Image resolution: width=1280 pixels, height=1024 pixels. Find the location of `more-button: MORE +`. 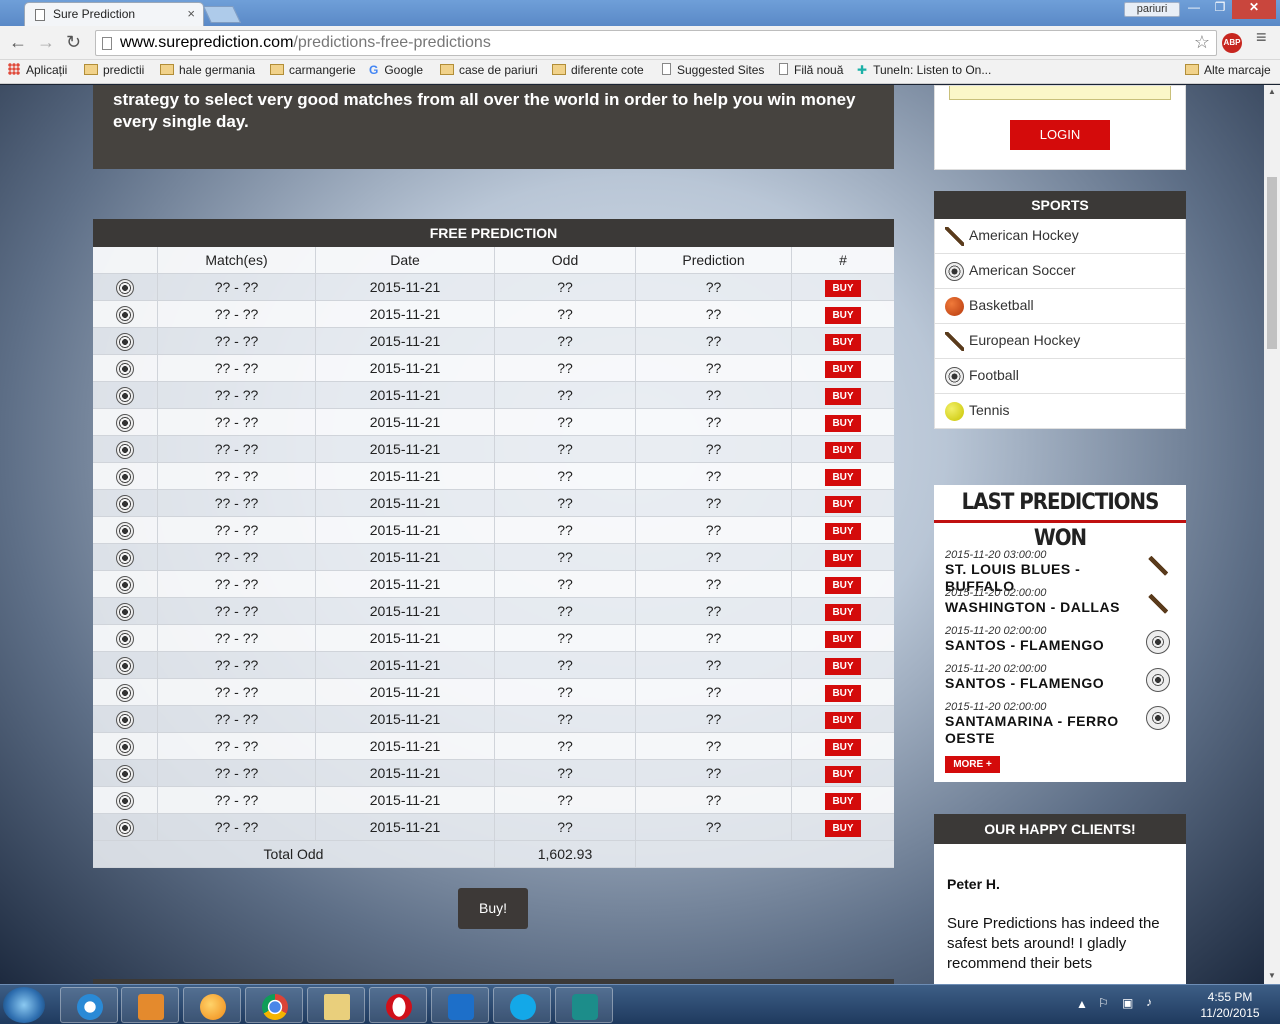

more-button: MORE + is located at coordinates (972, 764).